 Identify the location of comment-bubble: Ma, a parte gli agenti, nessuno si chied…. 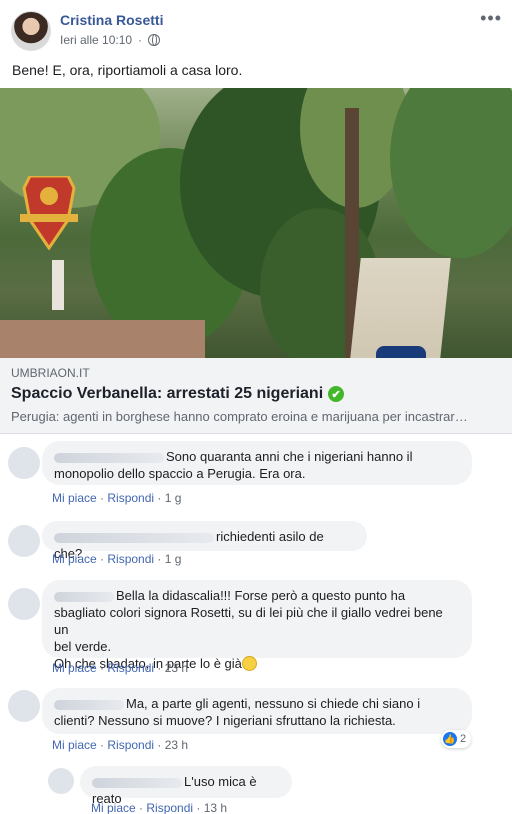
(257, 711).